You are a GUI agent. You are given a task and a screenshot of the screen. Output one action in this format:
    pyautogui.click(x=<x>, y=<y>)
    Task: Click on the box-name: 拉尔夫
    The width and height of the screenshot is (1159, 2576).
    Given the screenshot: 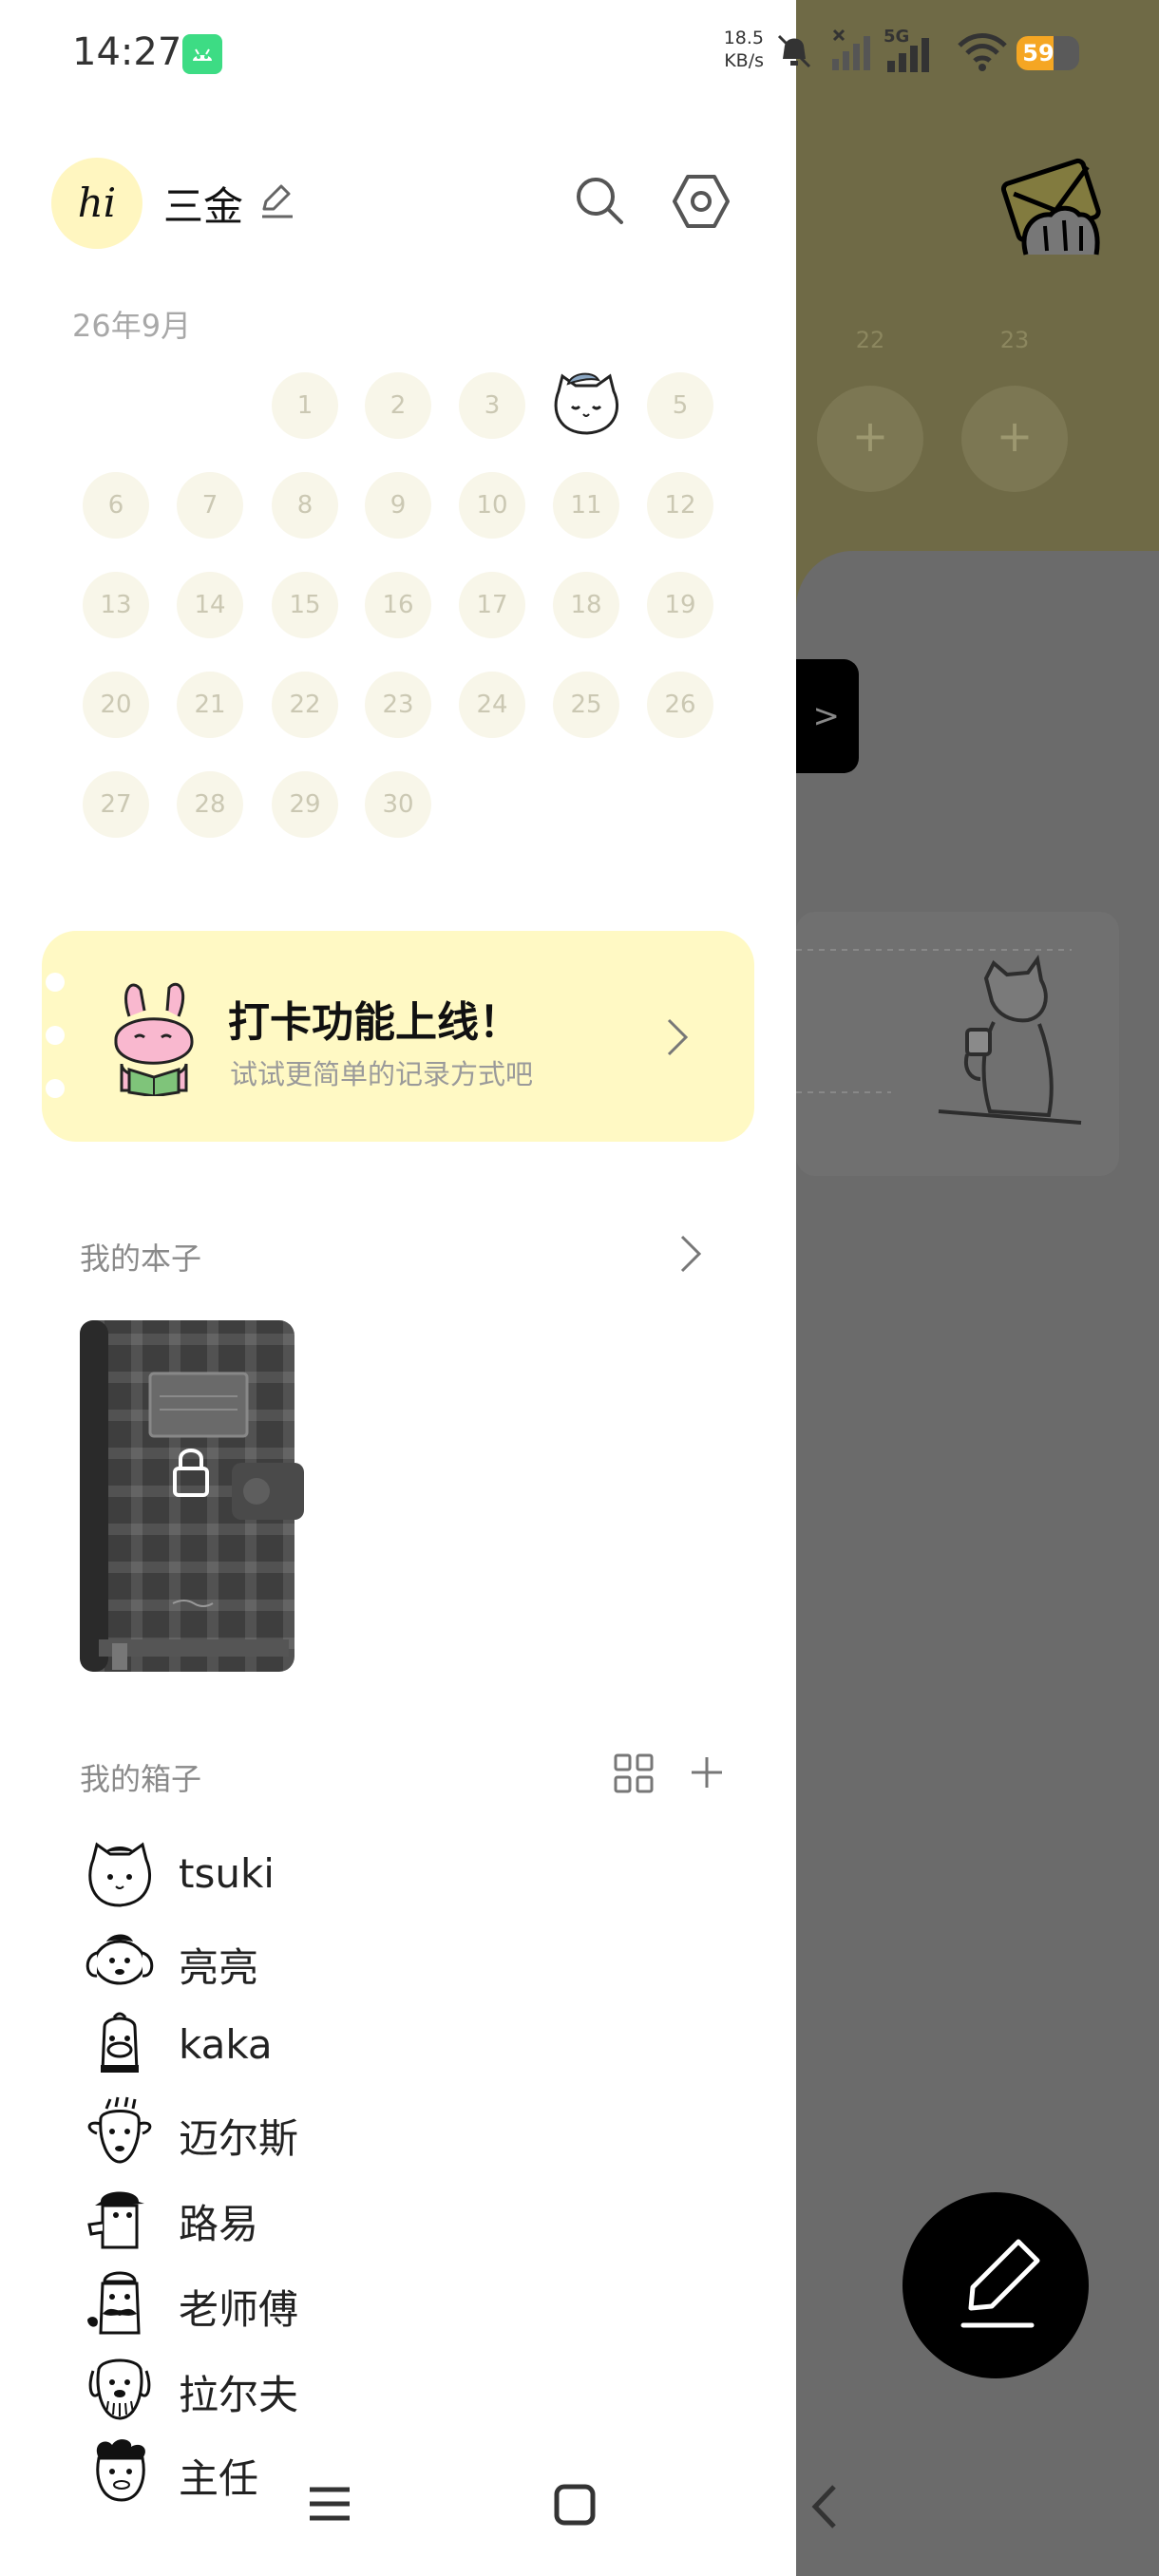 What is the action you would take?
    pyautogui.click(x=239, y=2395)
    